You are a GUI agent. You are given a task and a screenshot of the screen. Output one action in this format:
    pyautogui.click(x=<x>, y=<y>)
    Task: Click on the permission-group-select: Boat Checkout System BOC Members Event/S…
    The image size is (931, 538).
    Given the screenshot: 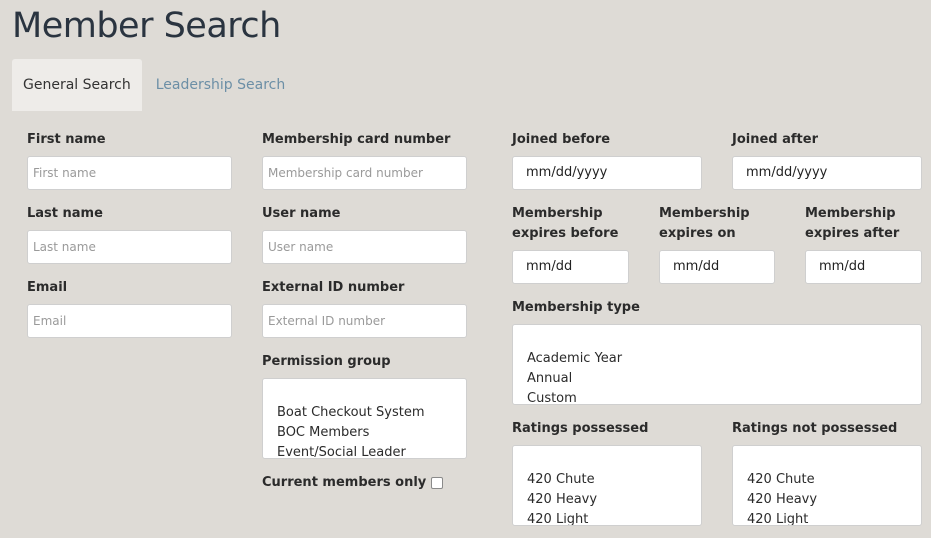 What is the action you would take?
    pyautogui.click(x=364, y=418)
    